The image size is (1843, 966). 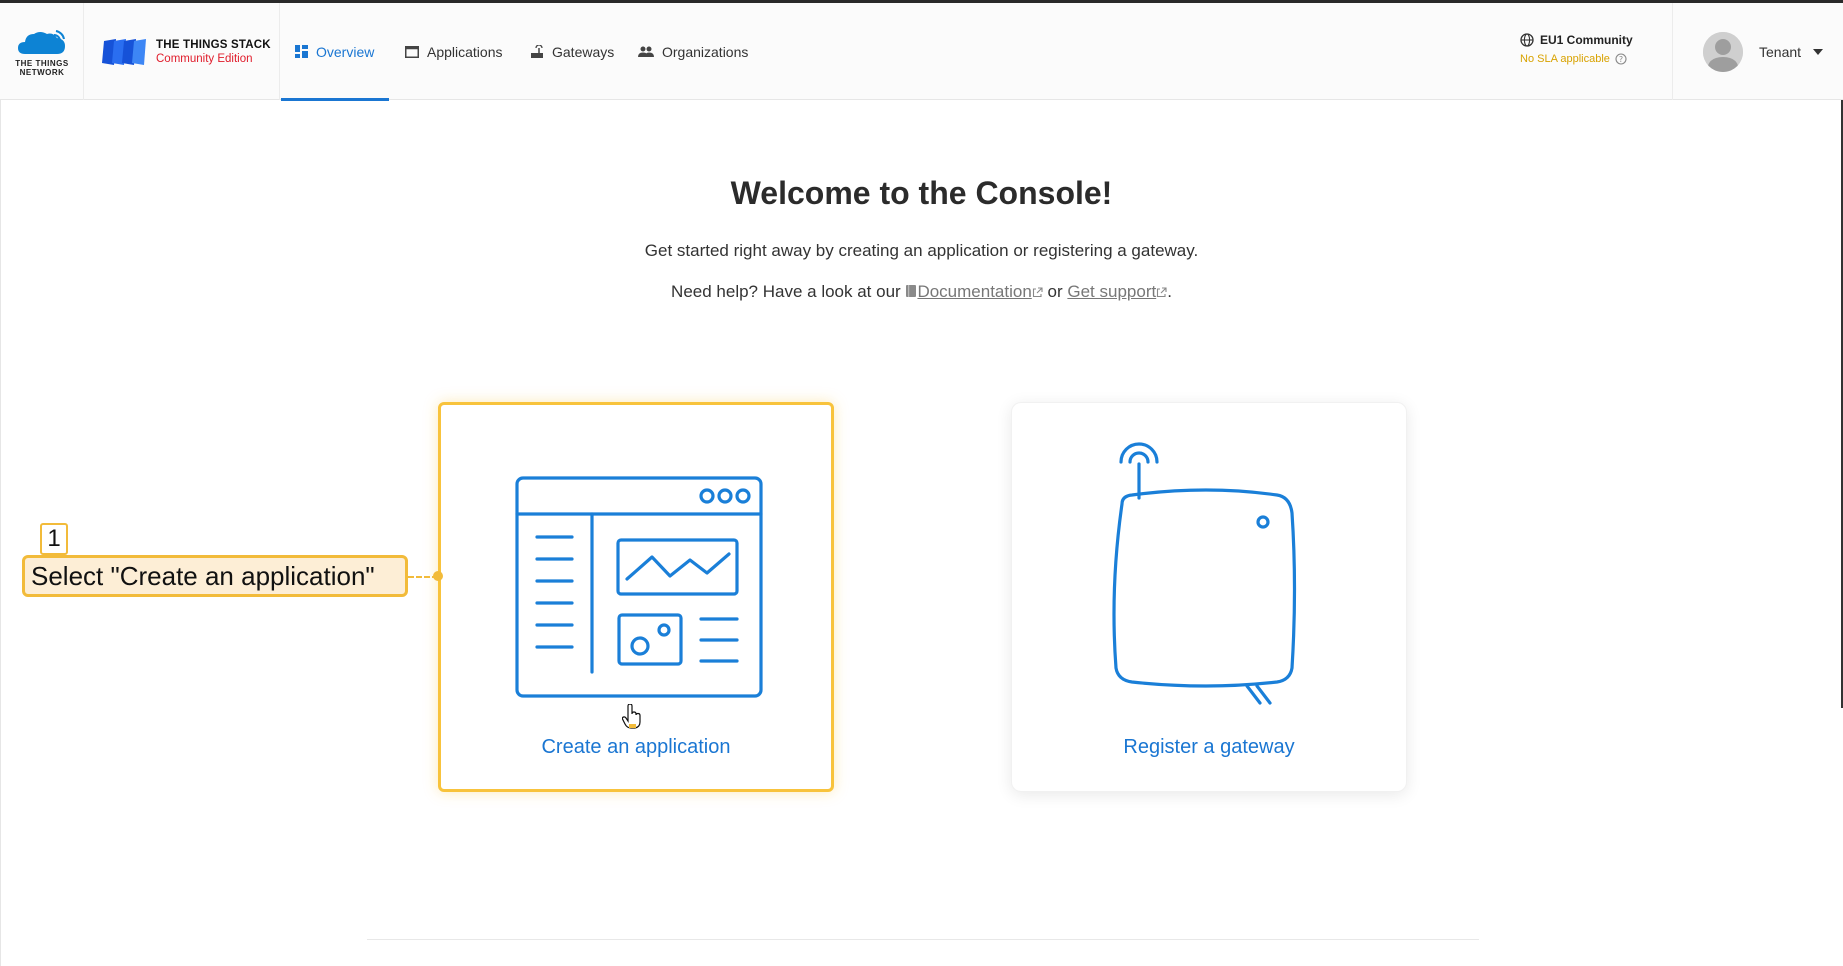 What do you see at coordinates (1111, 291) in the screenshot?
I see `get-support-link: Get support` at bounding box center [1111, 291].